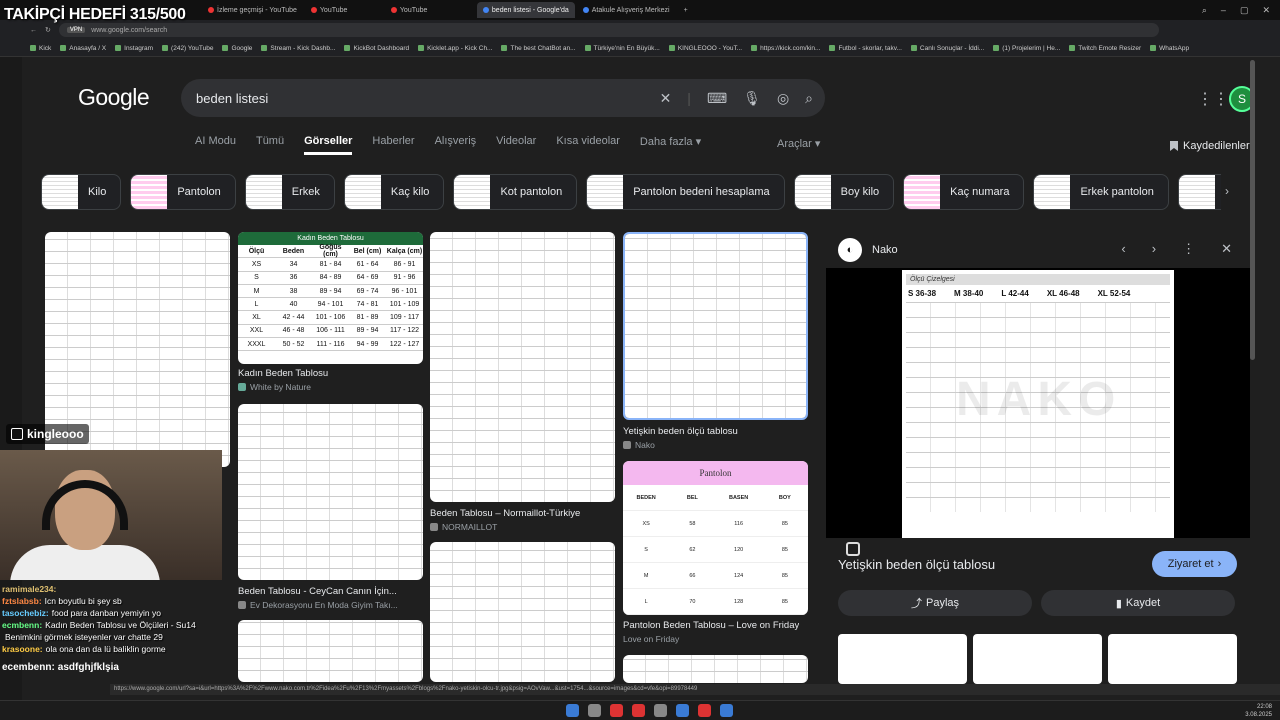 Image resolution: width=1280 pixels, height=720 pixels. Describe the element at coordinates (1226, 249) in the screenshot. I see `close-panel-icon: ✕` at that location.